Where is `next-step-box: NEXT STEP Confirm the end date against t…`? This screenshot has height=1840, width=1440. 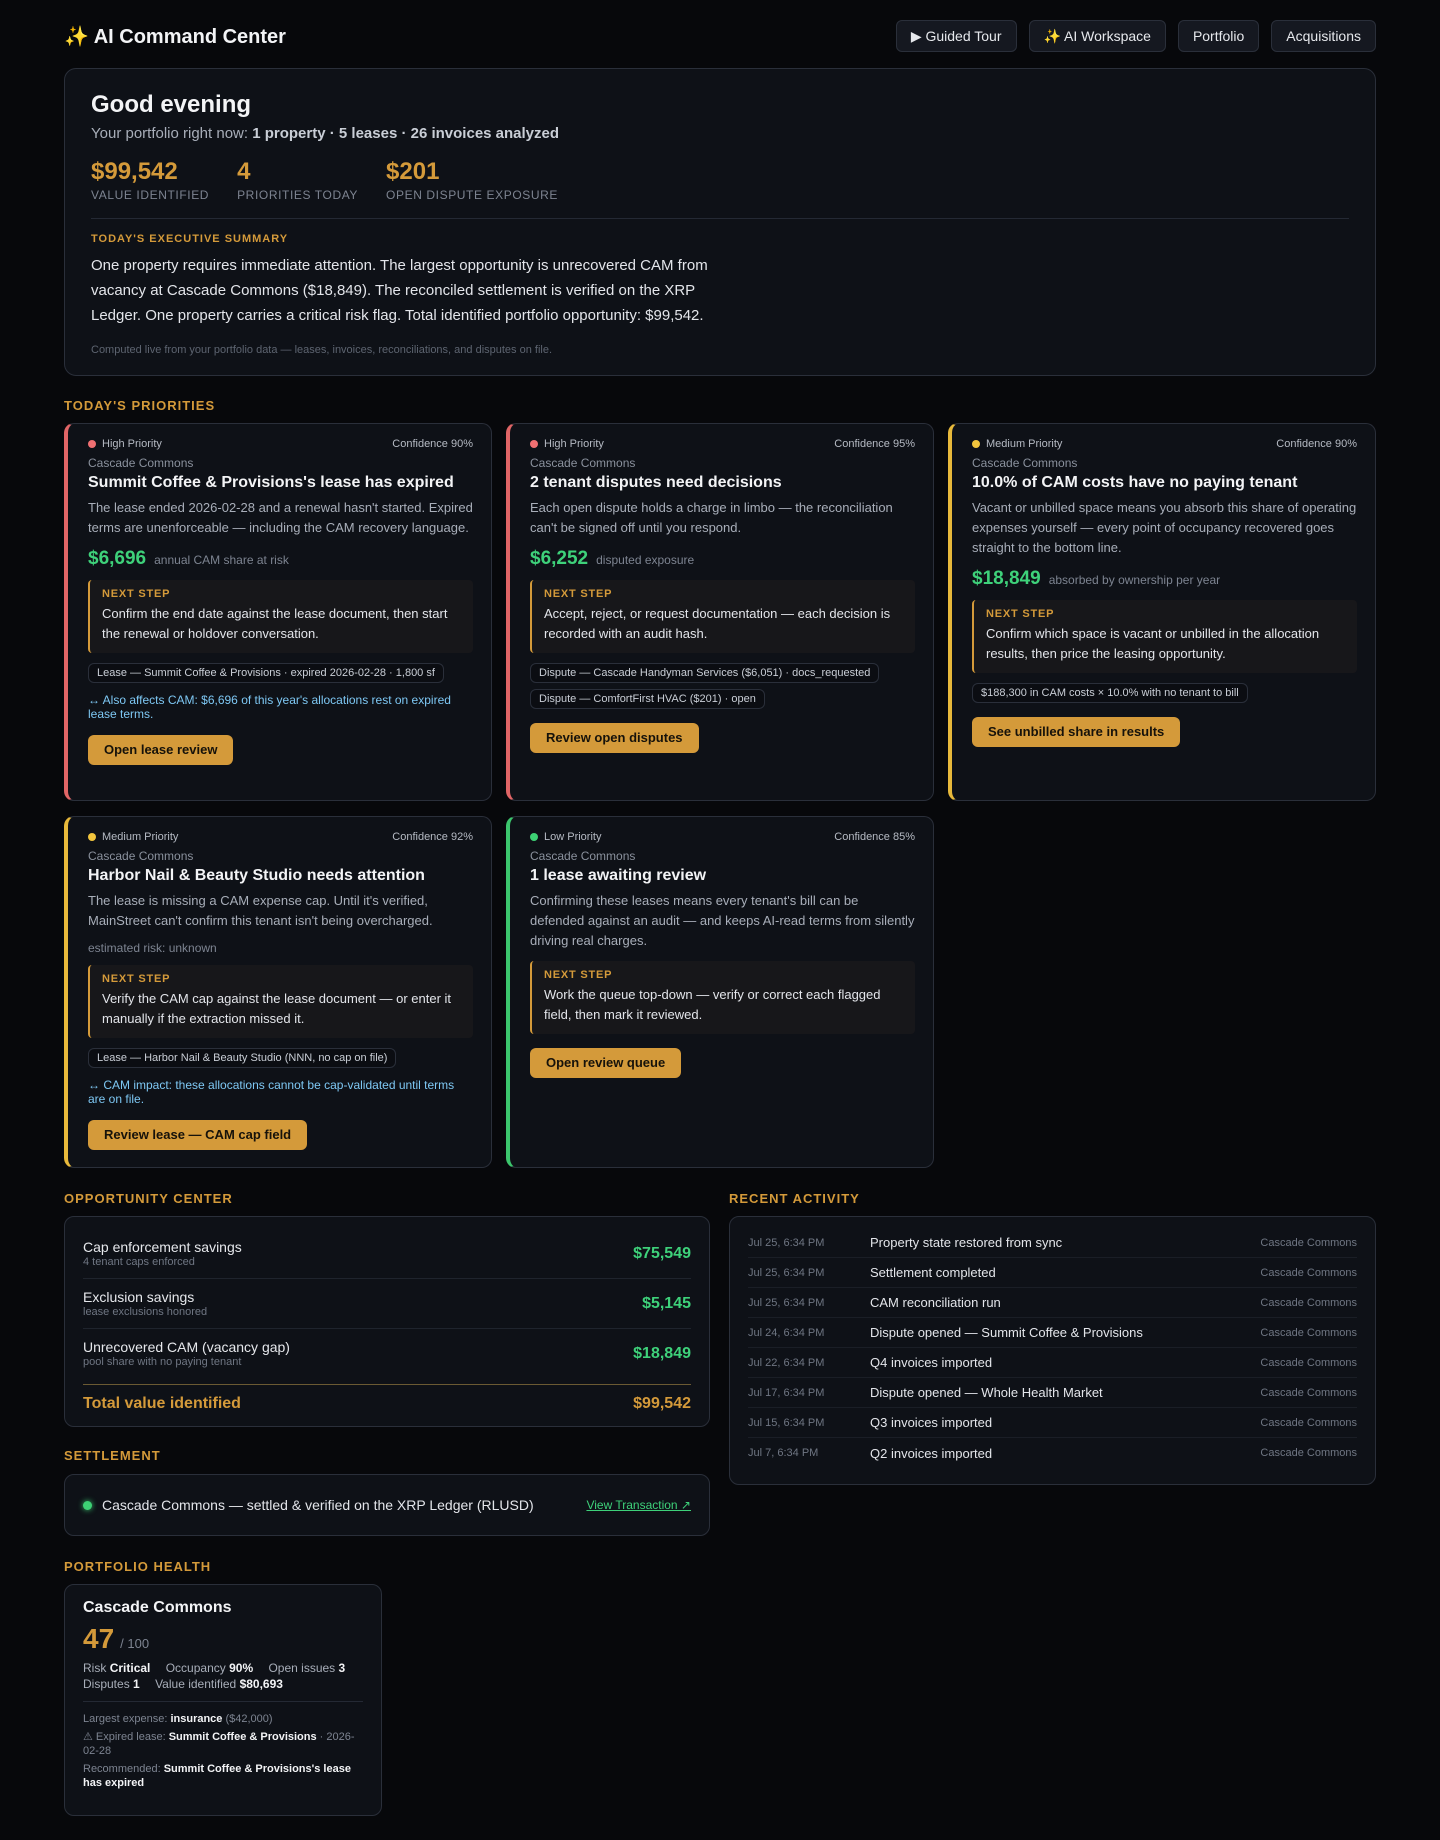 next-step-box: NEXT STEP Confirm the end date against t… is located at coordinates (280, 616).